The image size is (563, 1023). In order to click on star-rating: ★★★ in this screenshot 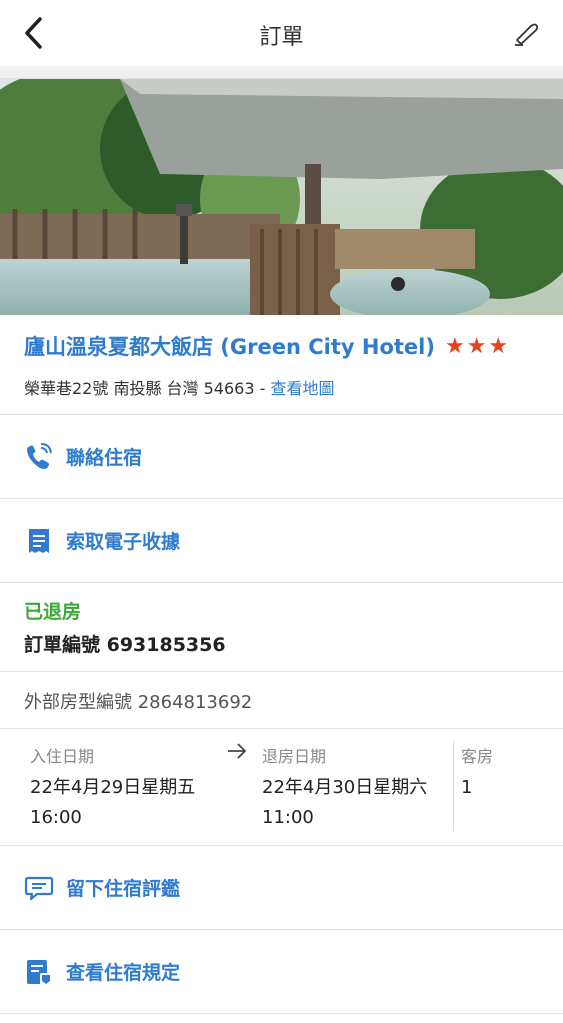, I will do `click(477, 346)`.